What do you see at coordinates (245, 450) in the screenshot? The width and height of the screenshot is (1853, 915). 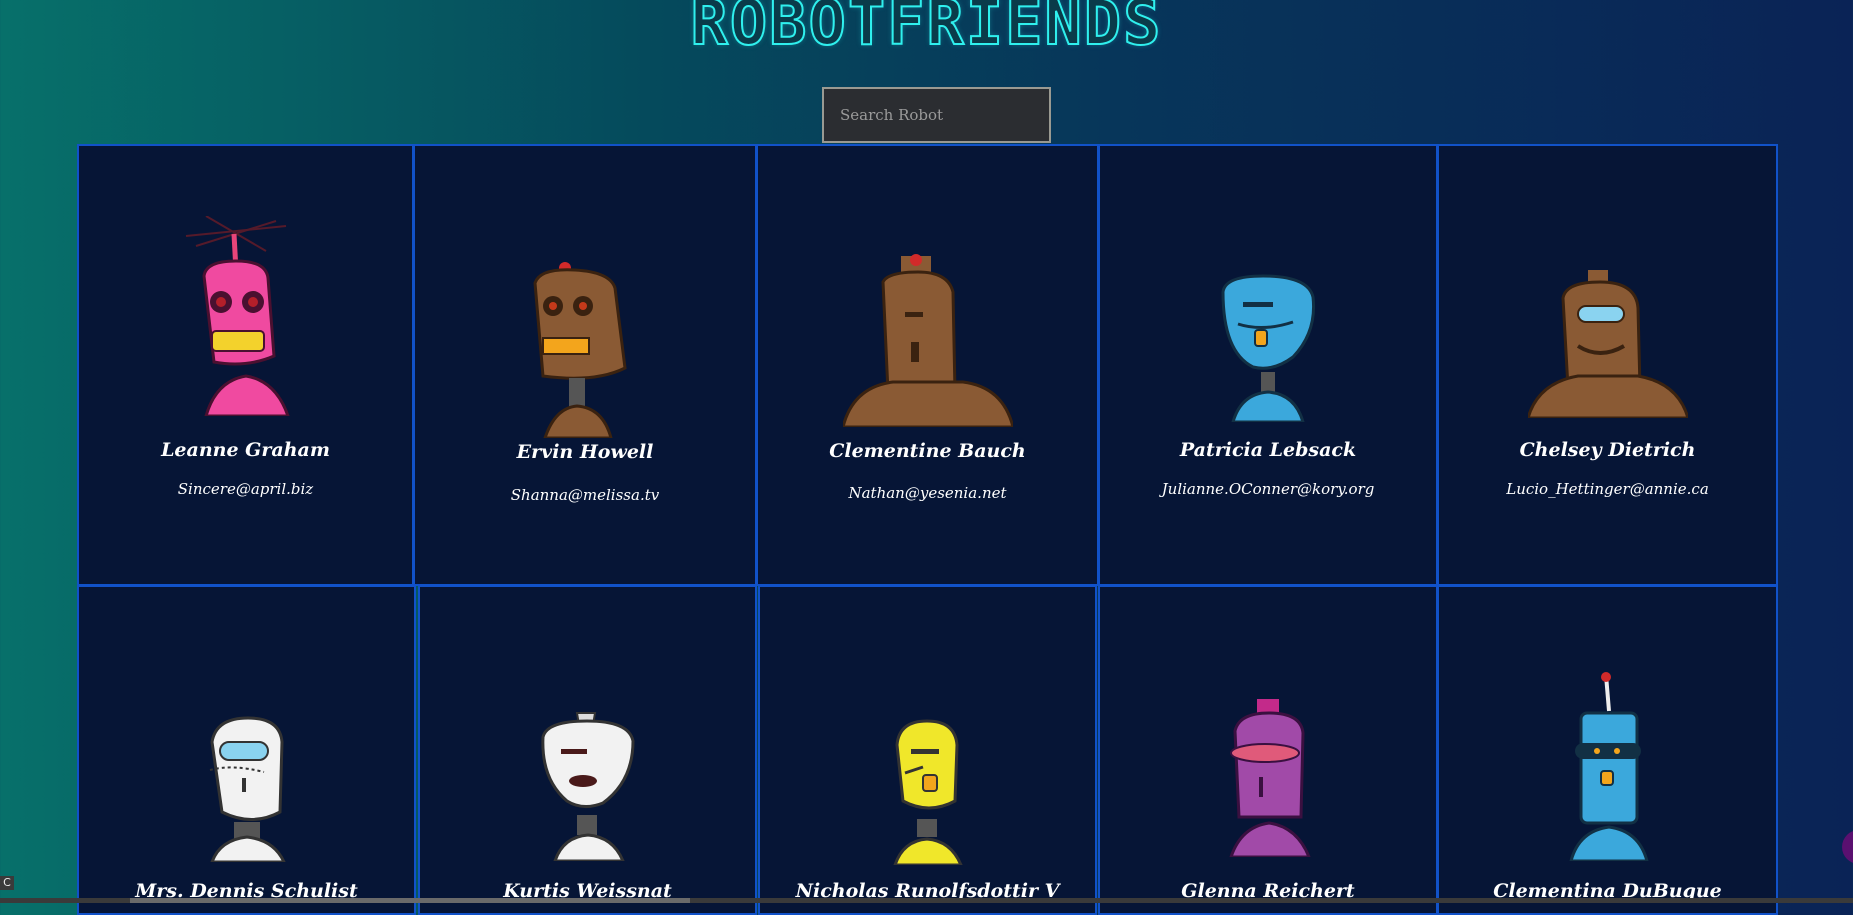 I see `robot-name: Leanne Graham` at bounding box center [245, 450].